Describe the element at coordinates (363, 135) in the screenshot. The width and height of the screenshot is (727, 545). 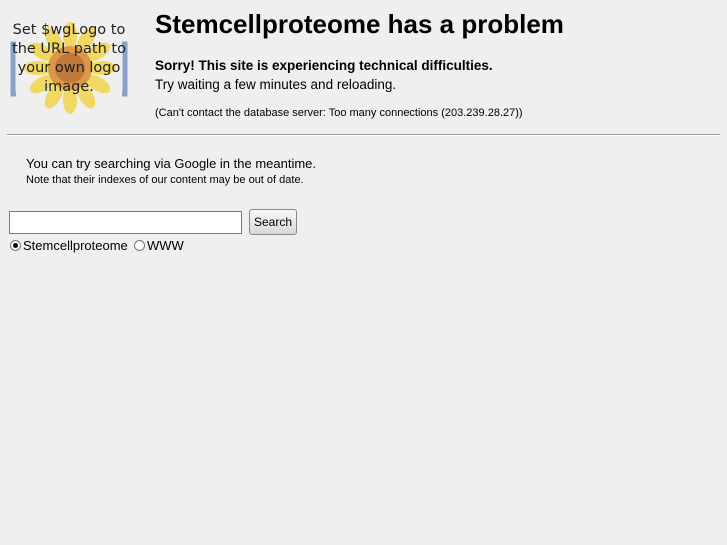
I see `horizontal-divider` at that location.